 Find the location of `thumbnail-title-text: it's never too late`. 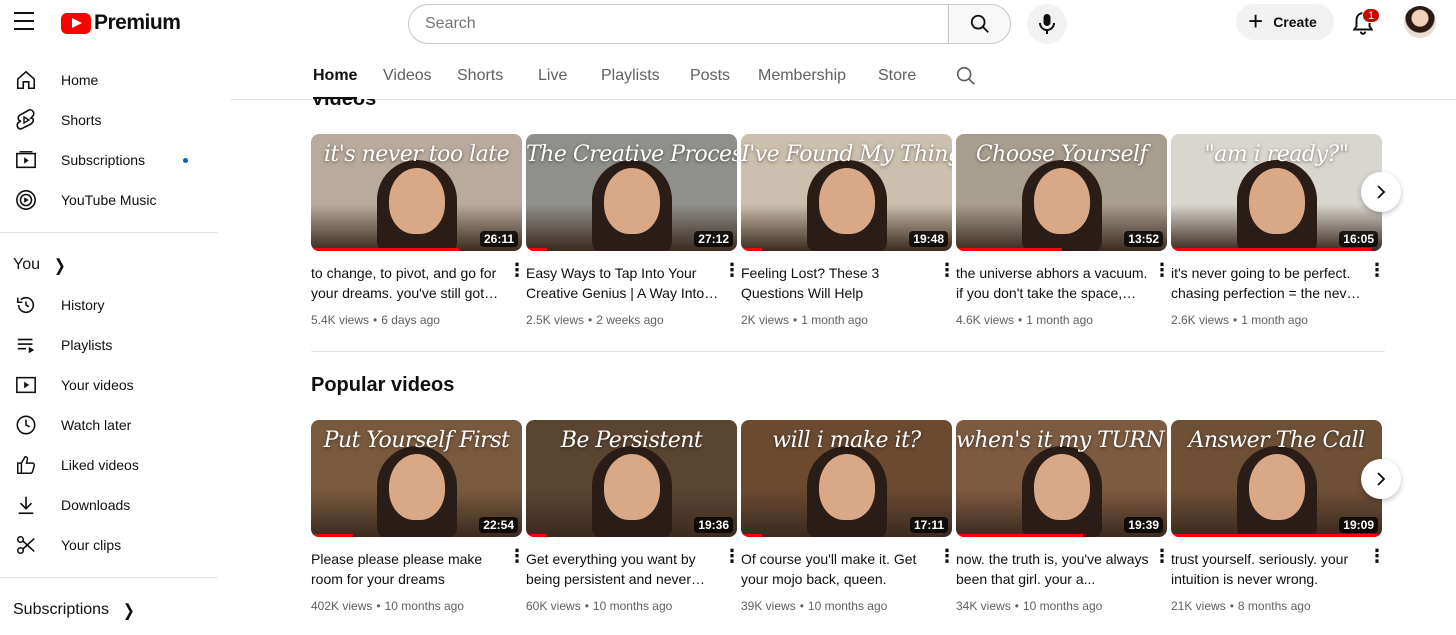

thumbnail-title-text: it's never too late is located at coordinates (416, 154).